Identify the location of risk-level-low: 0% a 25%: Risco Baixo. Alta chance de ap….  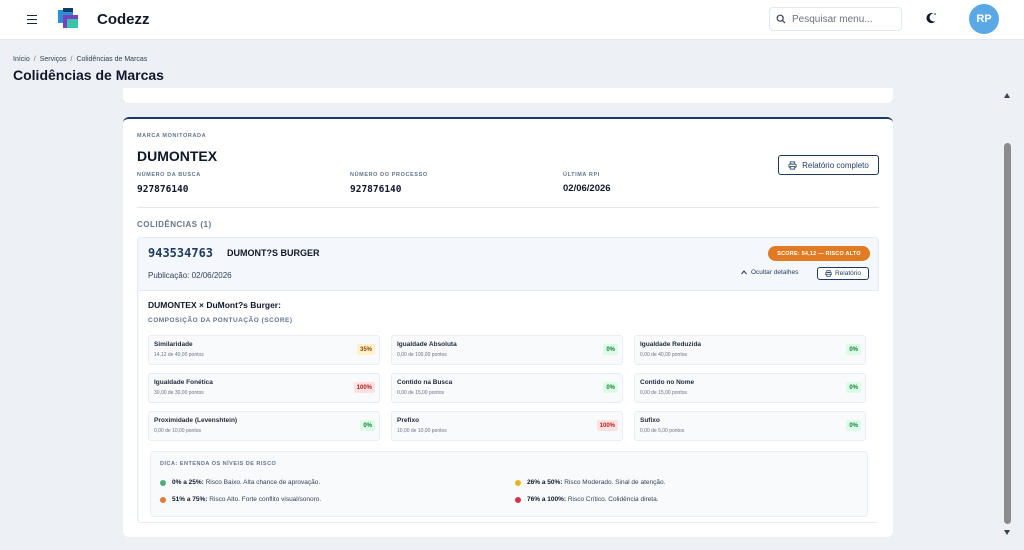
(240, 482).